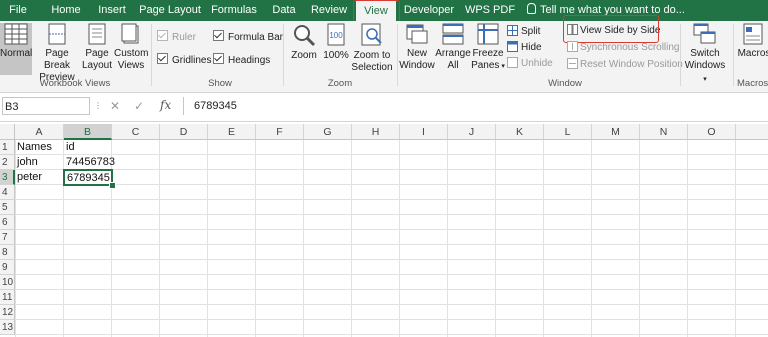 Image resolution: width=768 pixels, height=337 pixels. I want to click on freeze-panes-icon, so click(488, 34).